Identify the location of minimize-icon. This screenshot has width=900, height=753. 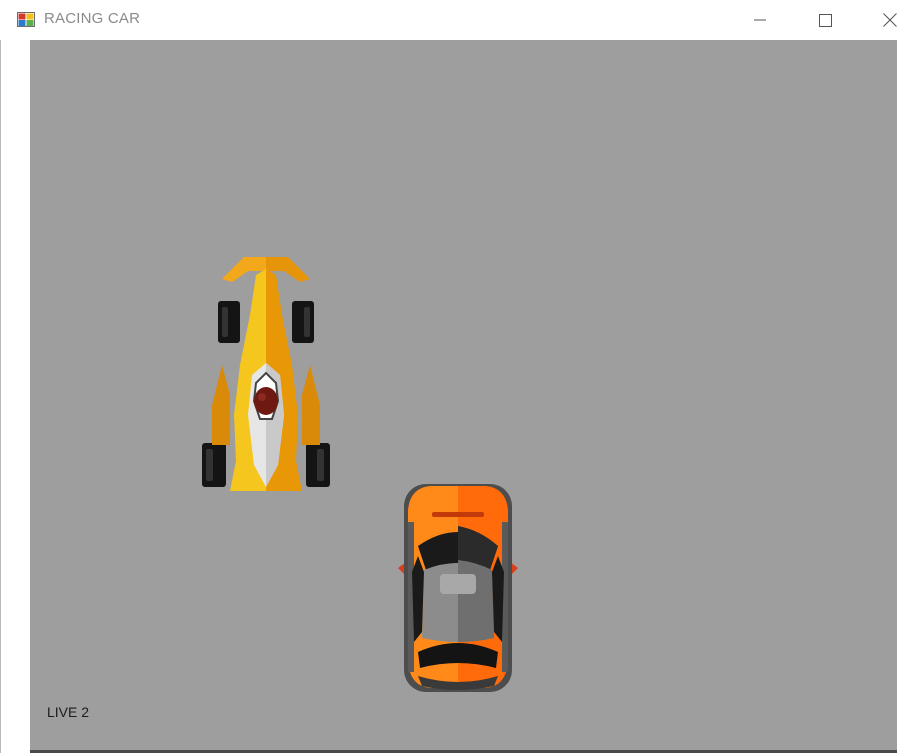
(760, 20).